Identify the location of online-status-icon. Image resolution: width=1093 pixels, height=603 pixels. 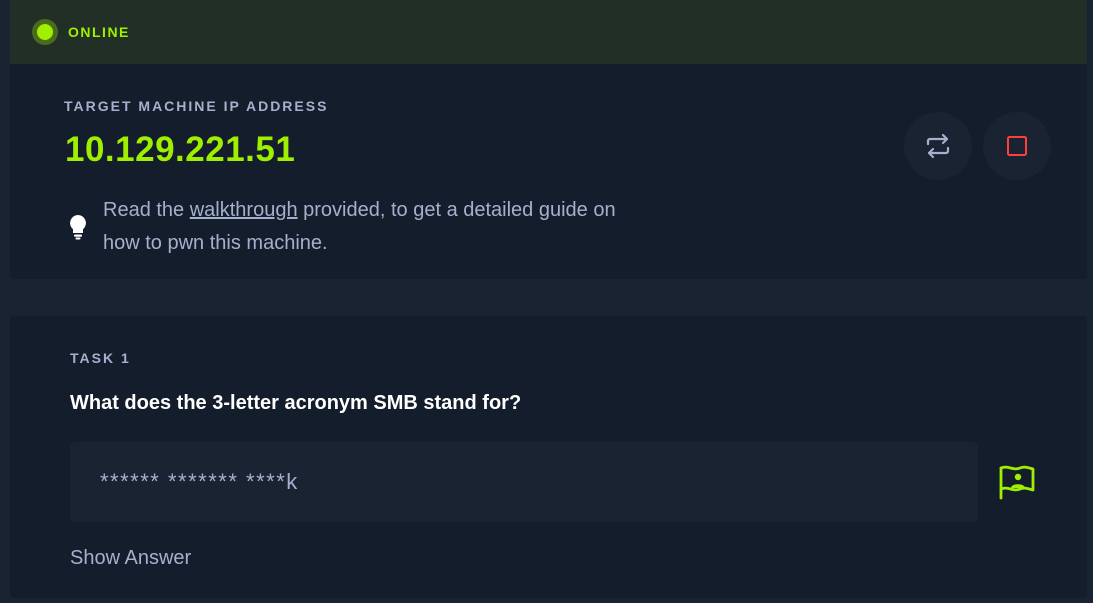
(45, 32).